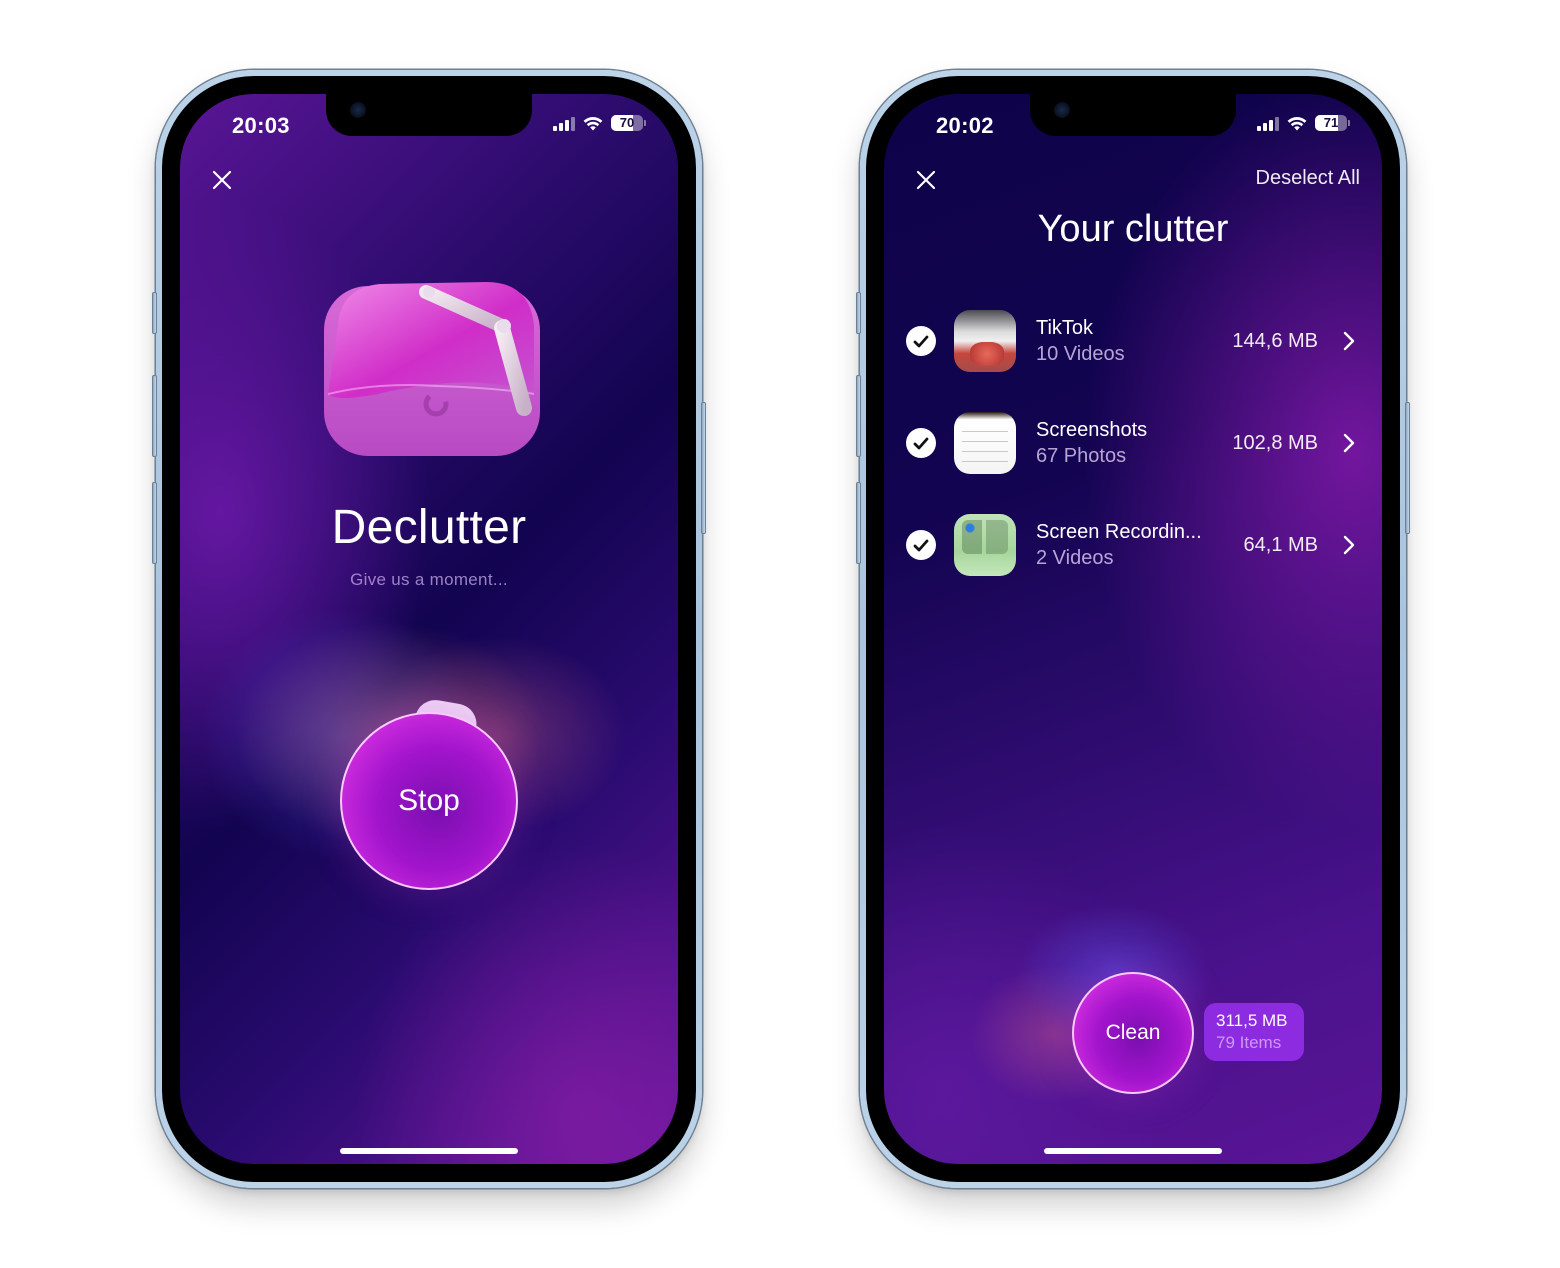  I want to click on page-title: Your clutter, so click(1133, 229).